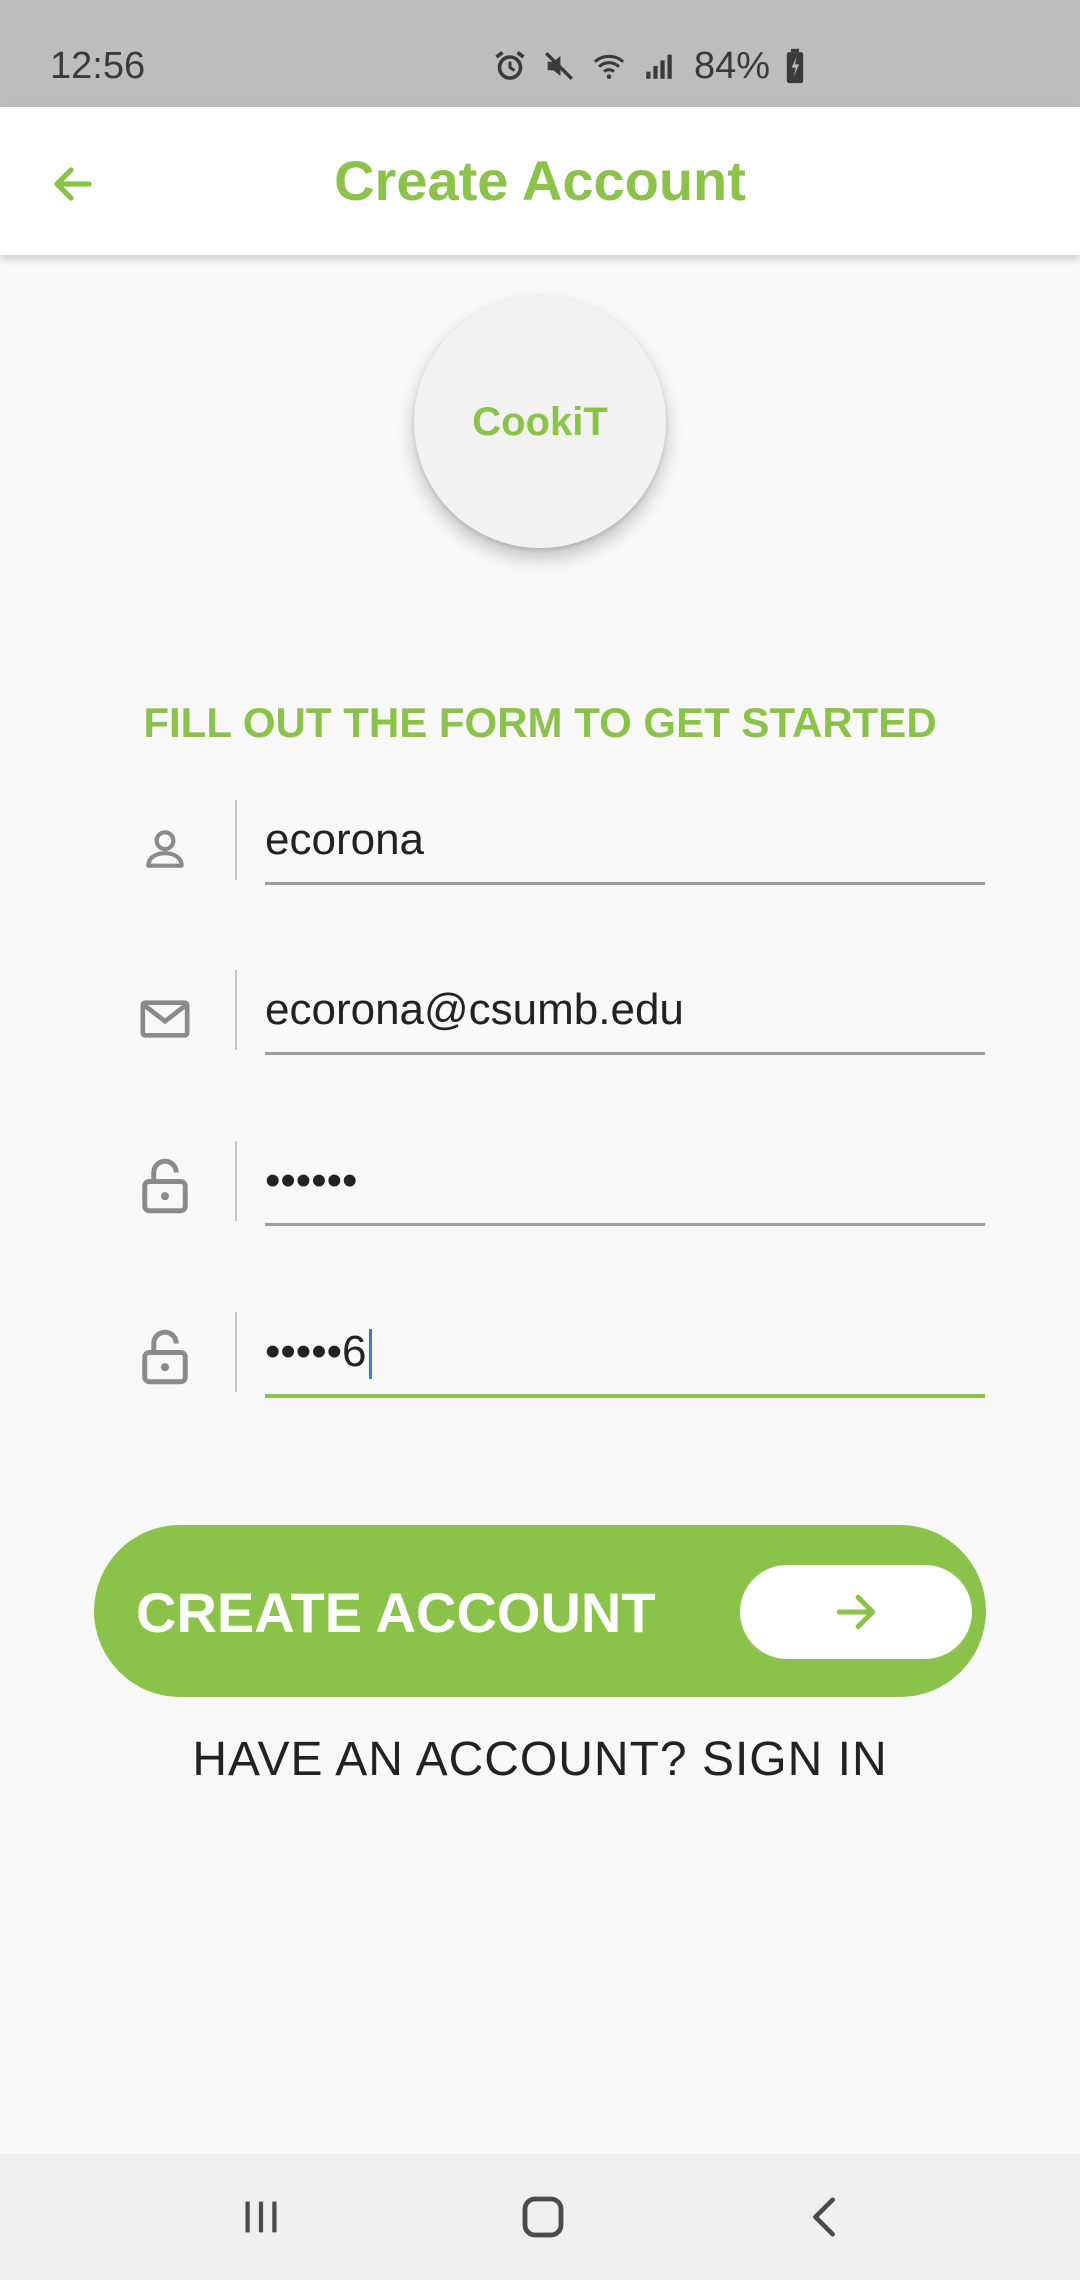 This screenshot has height=2280, width=1080. I want to click on mute-icon, so click(559, 66).